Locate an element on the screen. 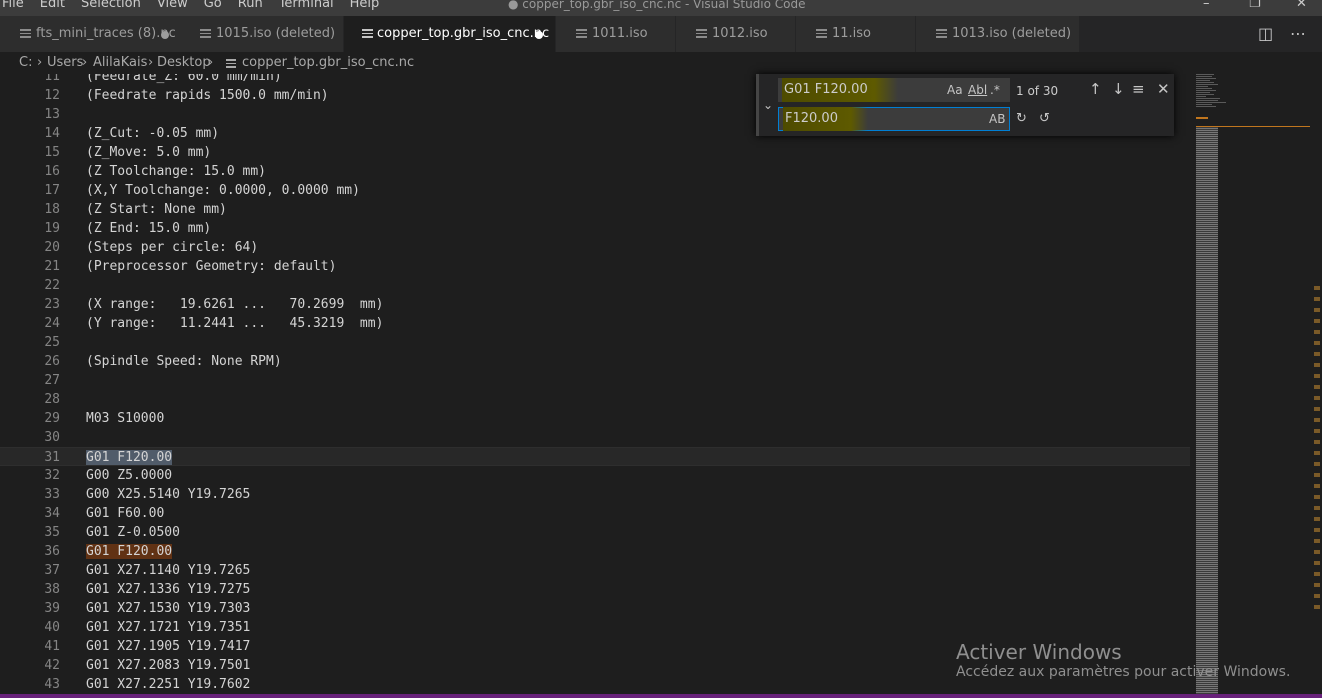 The image size is (1322, 698). code-text: (Spindle Speed: None RPM) is located at coordinates (184, 361).